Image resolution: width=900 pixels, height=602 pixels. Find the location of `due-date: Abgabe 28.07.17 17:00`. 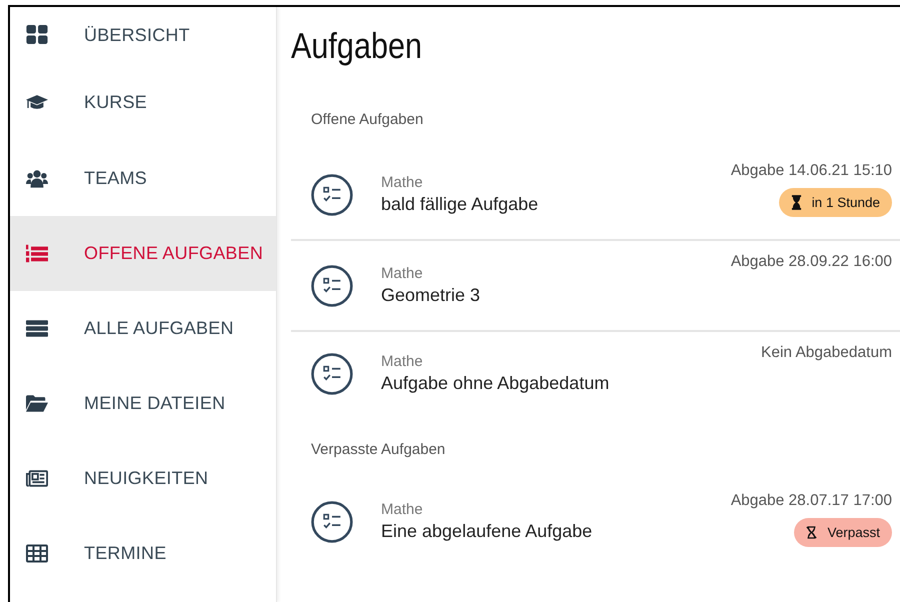

due-date: Abgabe 28.07.17 17:00 is located at coordinates (811, 501).